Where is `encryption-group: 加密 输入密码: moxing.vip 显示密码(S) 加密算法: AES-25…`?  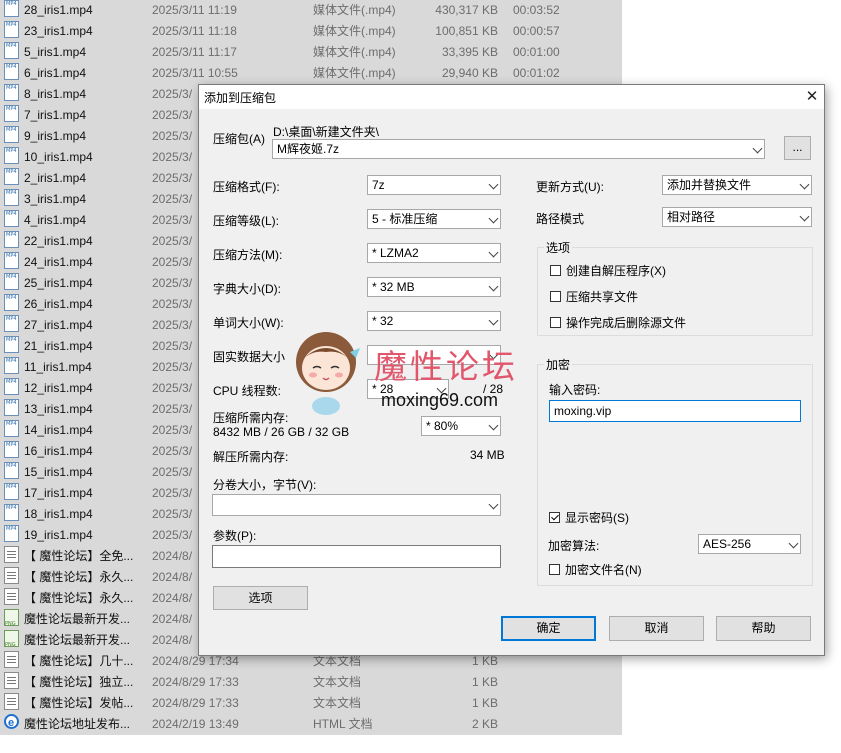
encryption-group: 加密 输入密码: moxing.vip 显示密码(S) 加密算法: AES-25… is located at coordinates (675, 471).